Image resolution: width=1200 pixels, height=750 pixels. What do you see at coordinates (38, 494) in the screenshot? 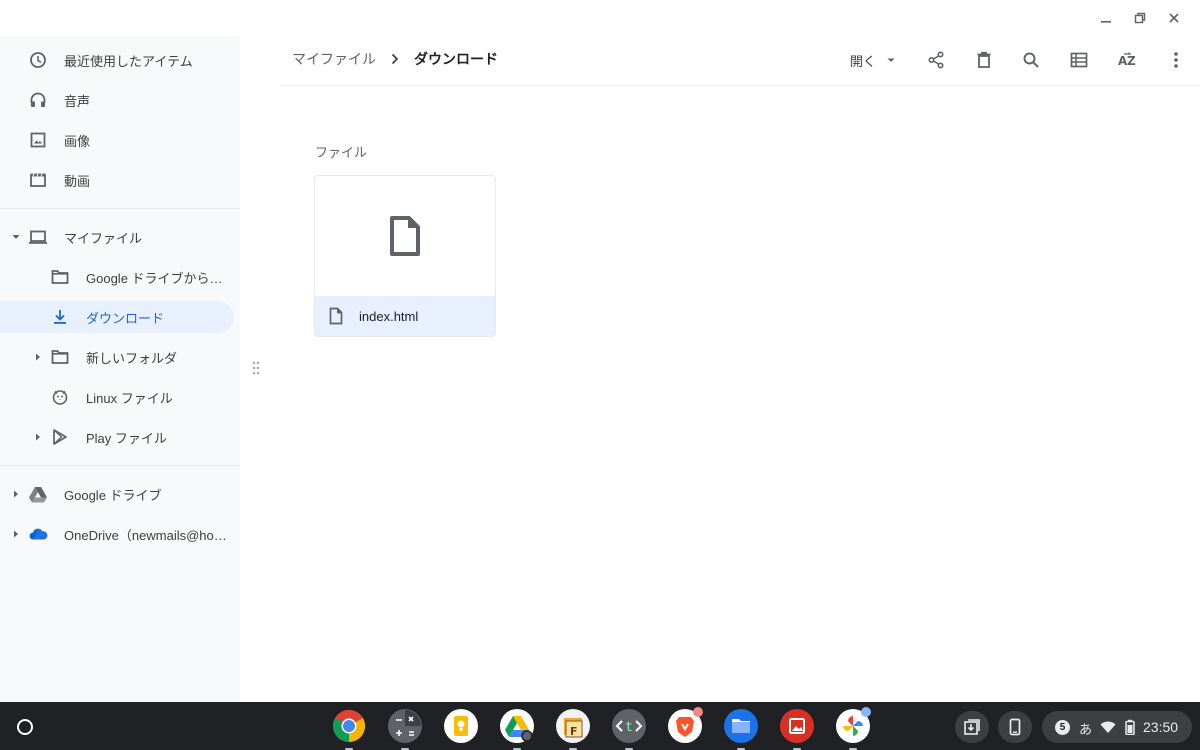
I see `google-drive-icon` at bounding box center [38, 494].